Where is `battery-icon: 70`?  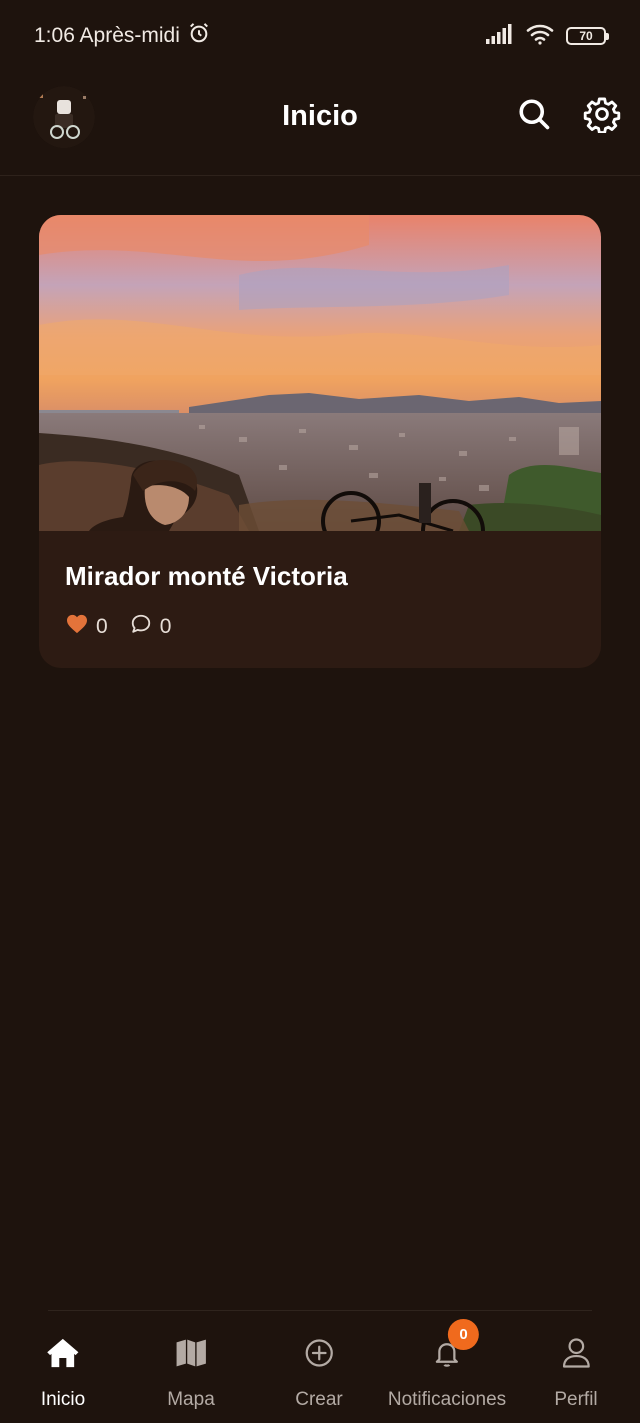 battery-icon: 70 is located at coordinates (587, 36).